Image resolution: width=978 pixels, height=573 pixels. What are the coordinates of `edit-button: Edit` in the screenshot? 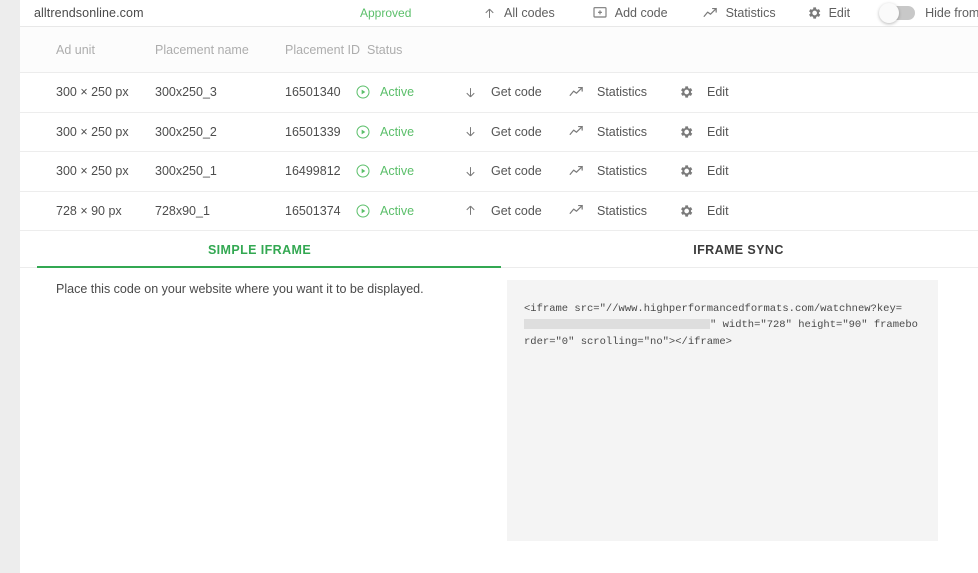 It's located at (828, 13).